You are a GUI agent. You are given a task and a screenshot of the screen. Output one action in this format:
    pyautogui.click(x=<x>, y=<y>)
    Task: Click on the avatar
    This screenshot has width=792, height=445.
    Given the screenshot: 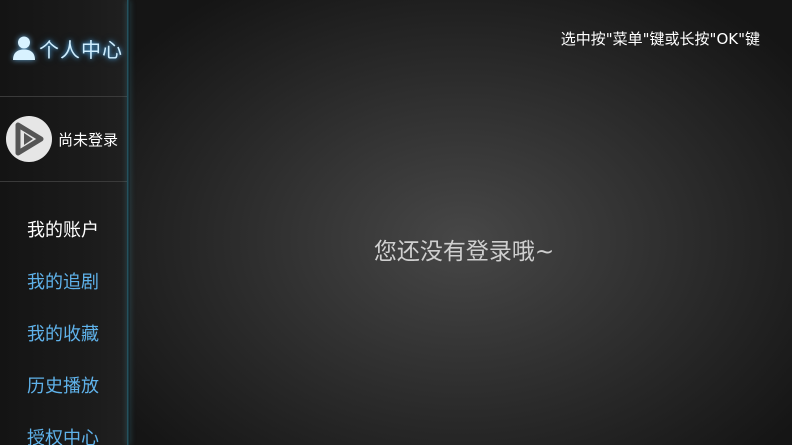 What is the action you would take?
    pyautogui.click(x=29, y=139)
    